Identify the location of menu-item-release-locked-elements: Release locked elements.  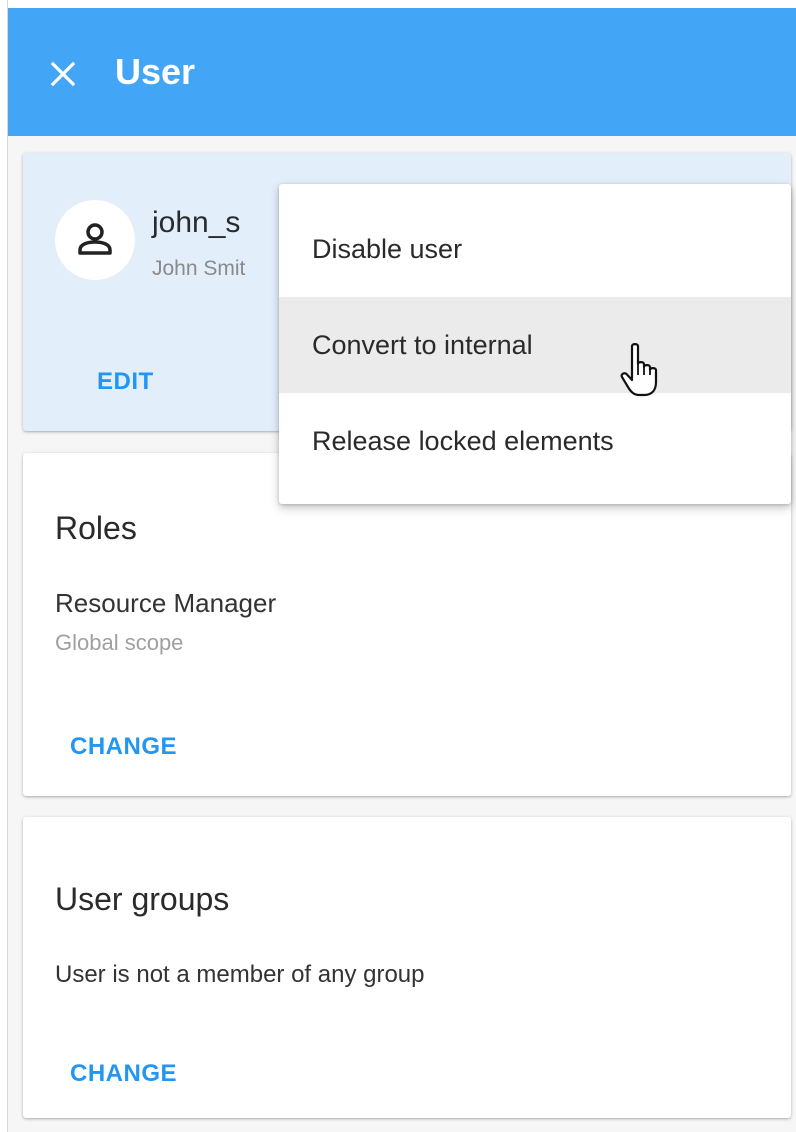
(535, 441).